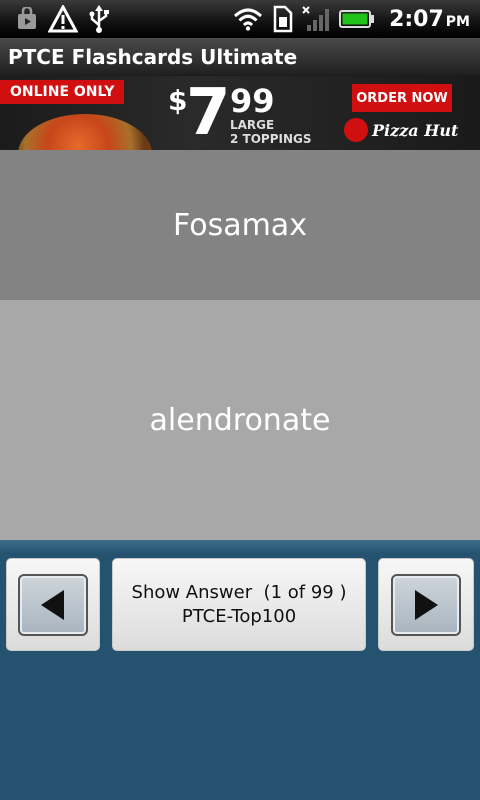  I want to click on ad-offer-text: LARGE 2 TOPPINGS, so click(271, 132).